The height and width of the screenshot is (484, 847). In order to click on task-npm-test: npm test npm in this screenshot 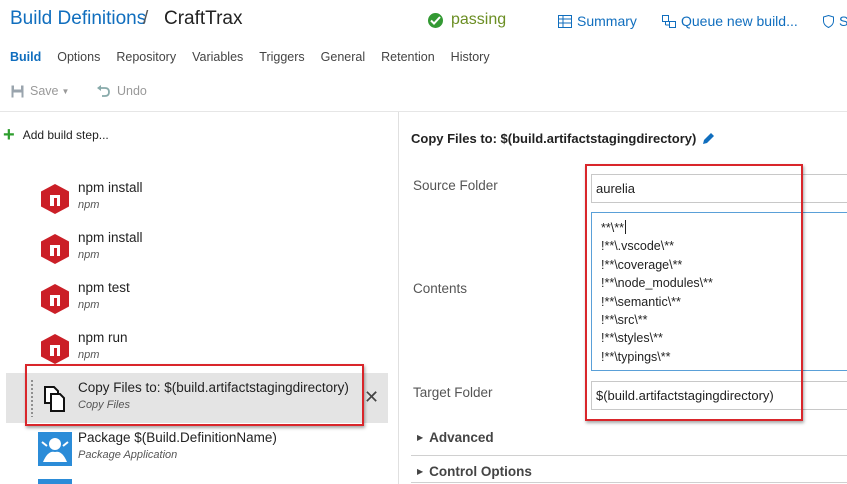, I will do `click(199, 298)`.